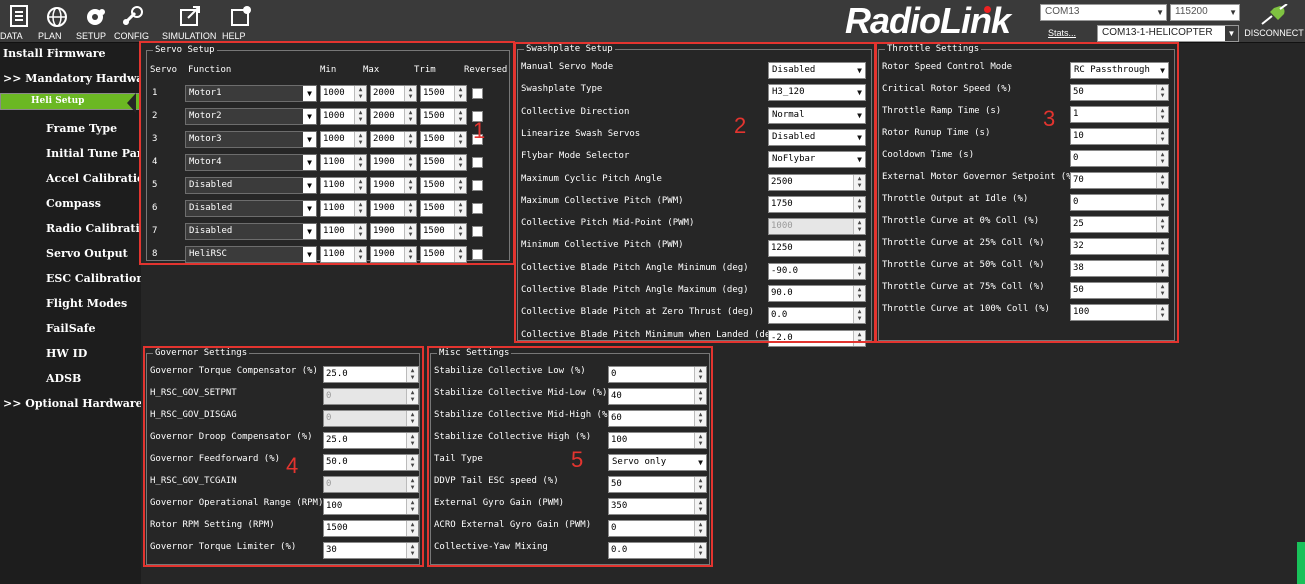 Image resolution: width=1305 pixels, height=584 pixels. I want to click on simulation-icon, so click(190, 16).